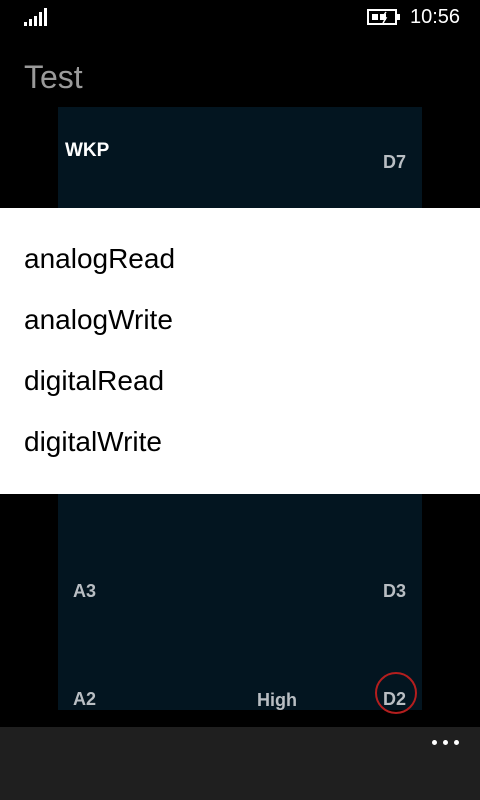  I want to click on battery-charging-icon, so click(383, 17).